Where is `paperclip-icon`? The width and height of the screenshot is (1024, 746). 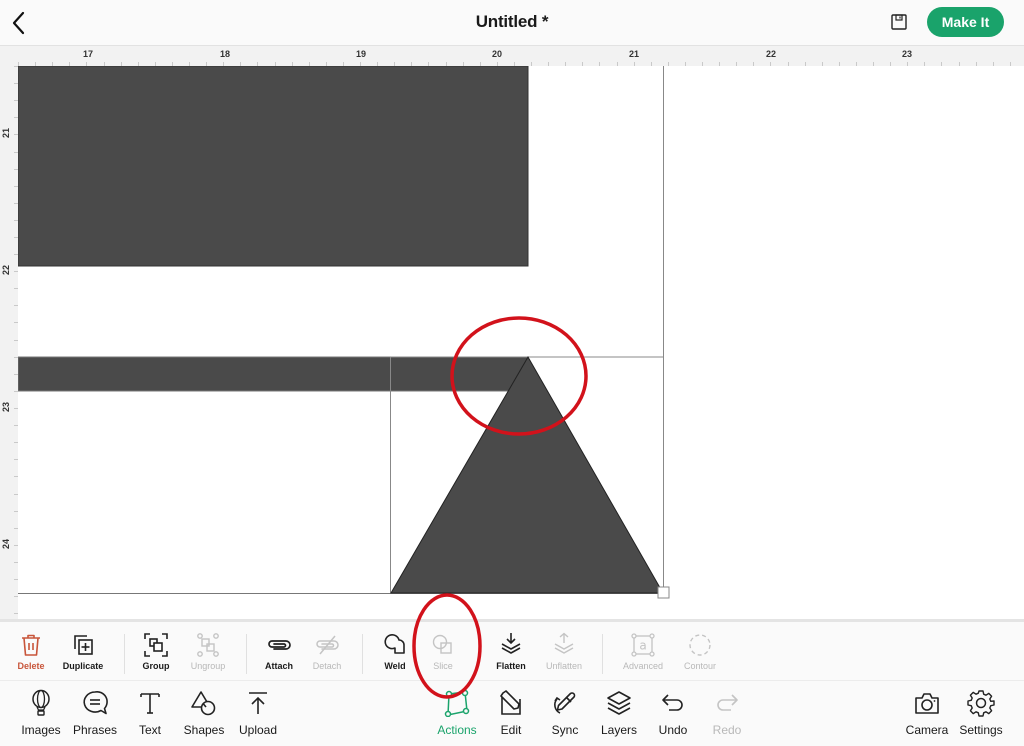 paperclip-icon is located at coordinates (279, 645).